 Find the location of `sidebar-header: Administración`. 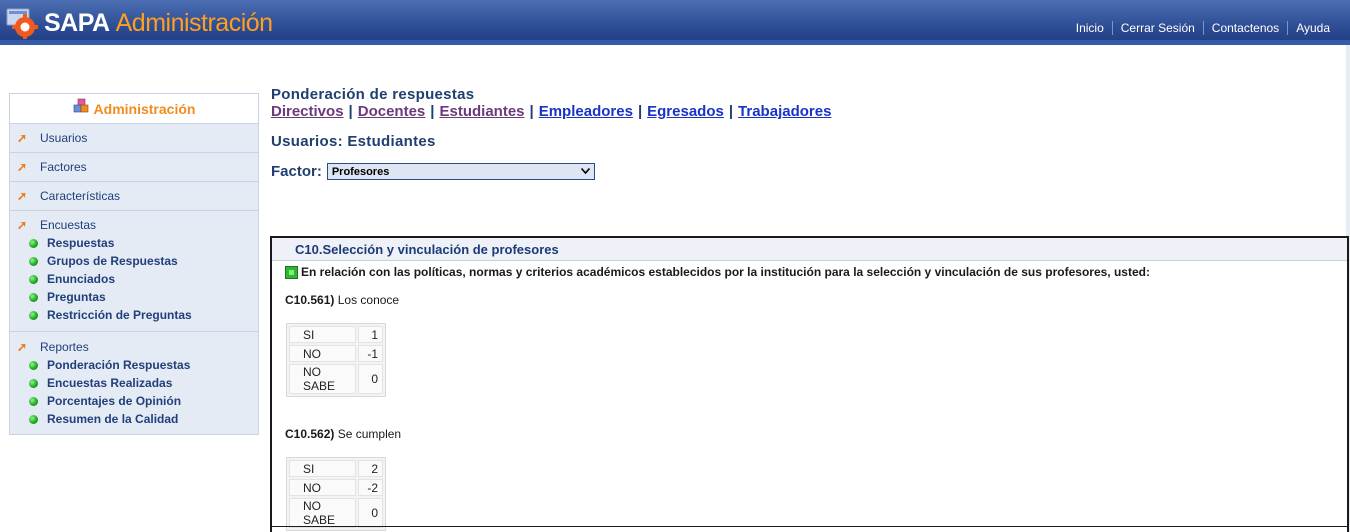

sidebar-header: Administración is located at coordinates (134, 109).